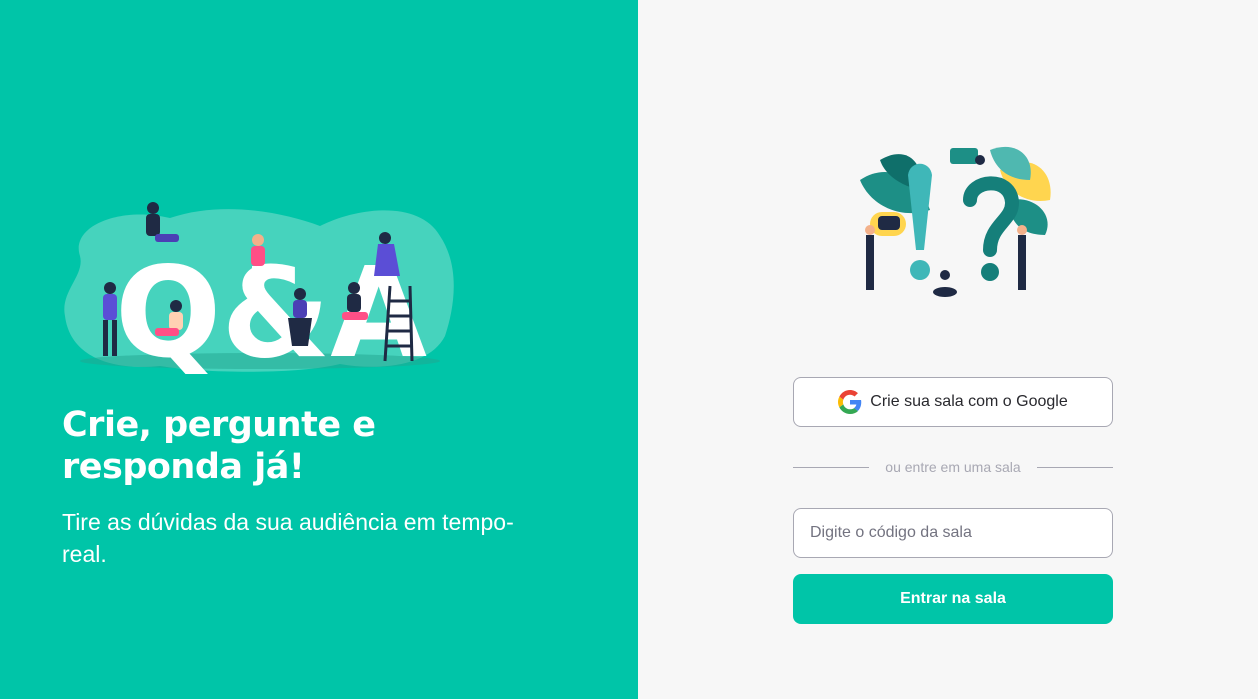  What do you see at coordinates (953, 599) in the screenshot?
I see `enter-room-button: Entrar na sala` at bounding box center [953, 599].